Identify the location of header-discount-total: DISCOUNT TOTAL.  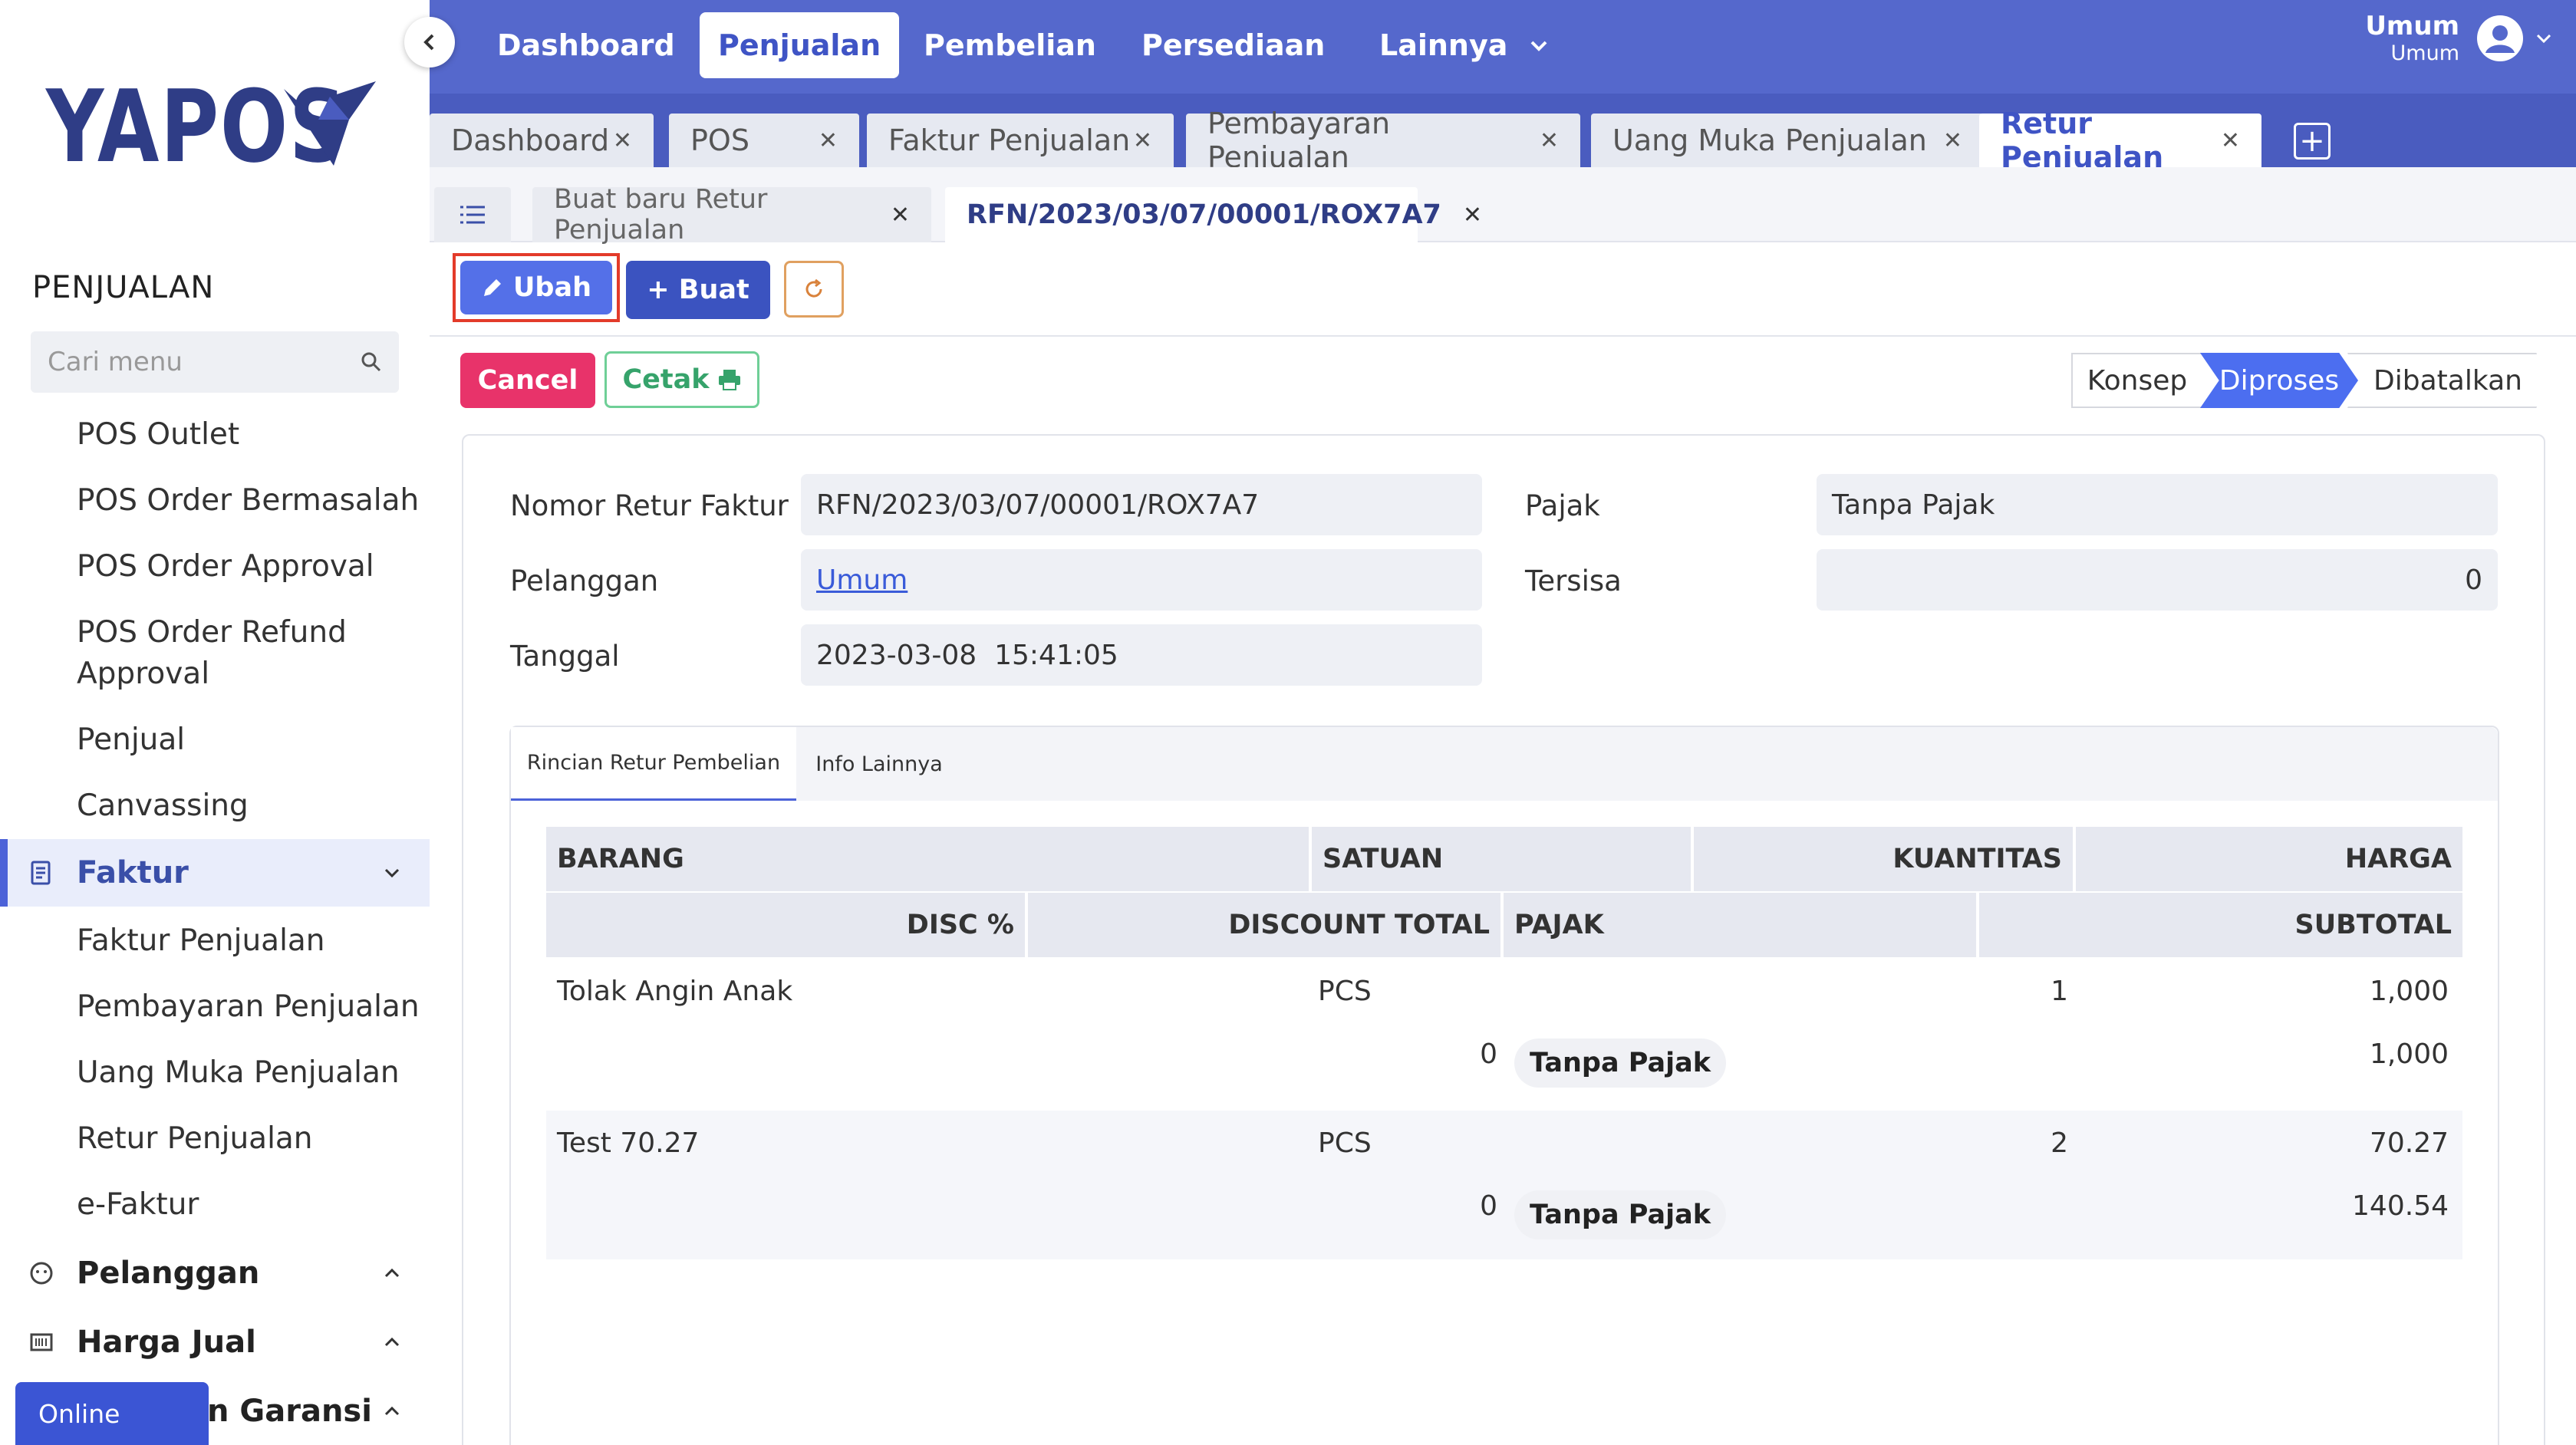
(1264, 925).